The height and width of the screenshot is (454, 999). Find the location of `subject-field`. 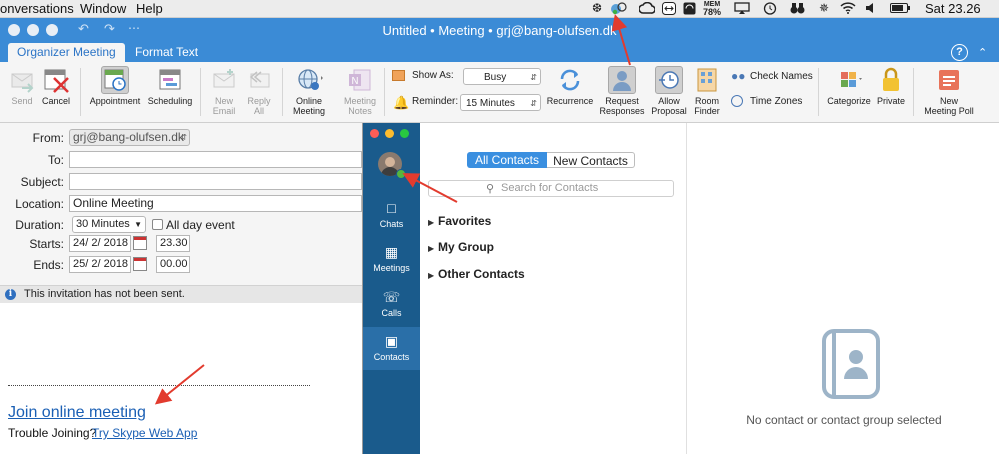

subject-field is located at coordinates (215, 181).